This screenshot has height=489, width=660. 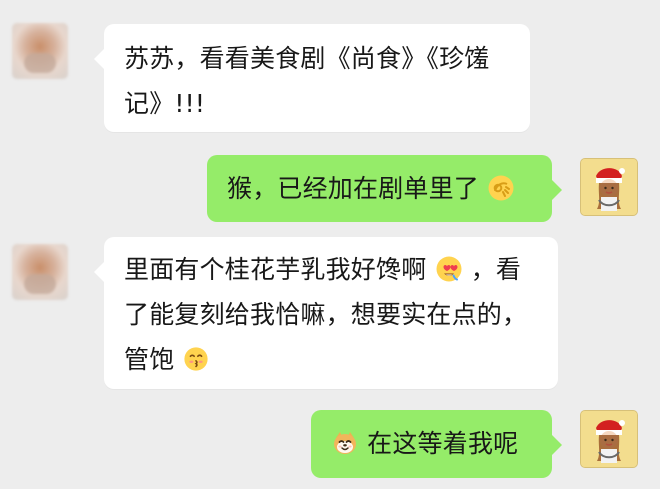 I want to click on ok-hand-icon, so click(x=501, y=190).